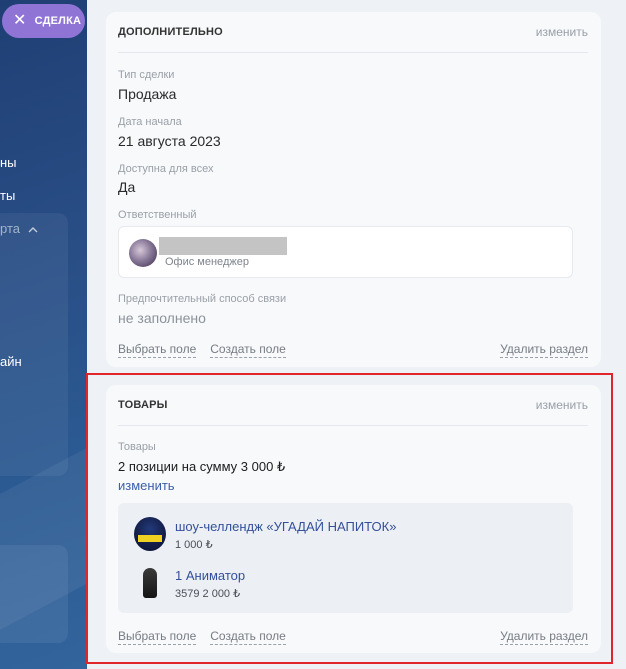 Image resolution: width=626 pixels, height=669 pixels. I want to click on field-value-deal-type: Продажа, so click(147, 94).